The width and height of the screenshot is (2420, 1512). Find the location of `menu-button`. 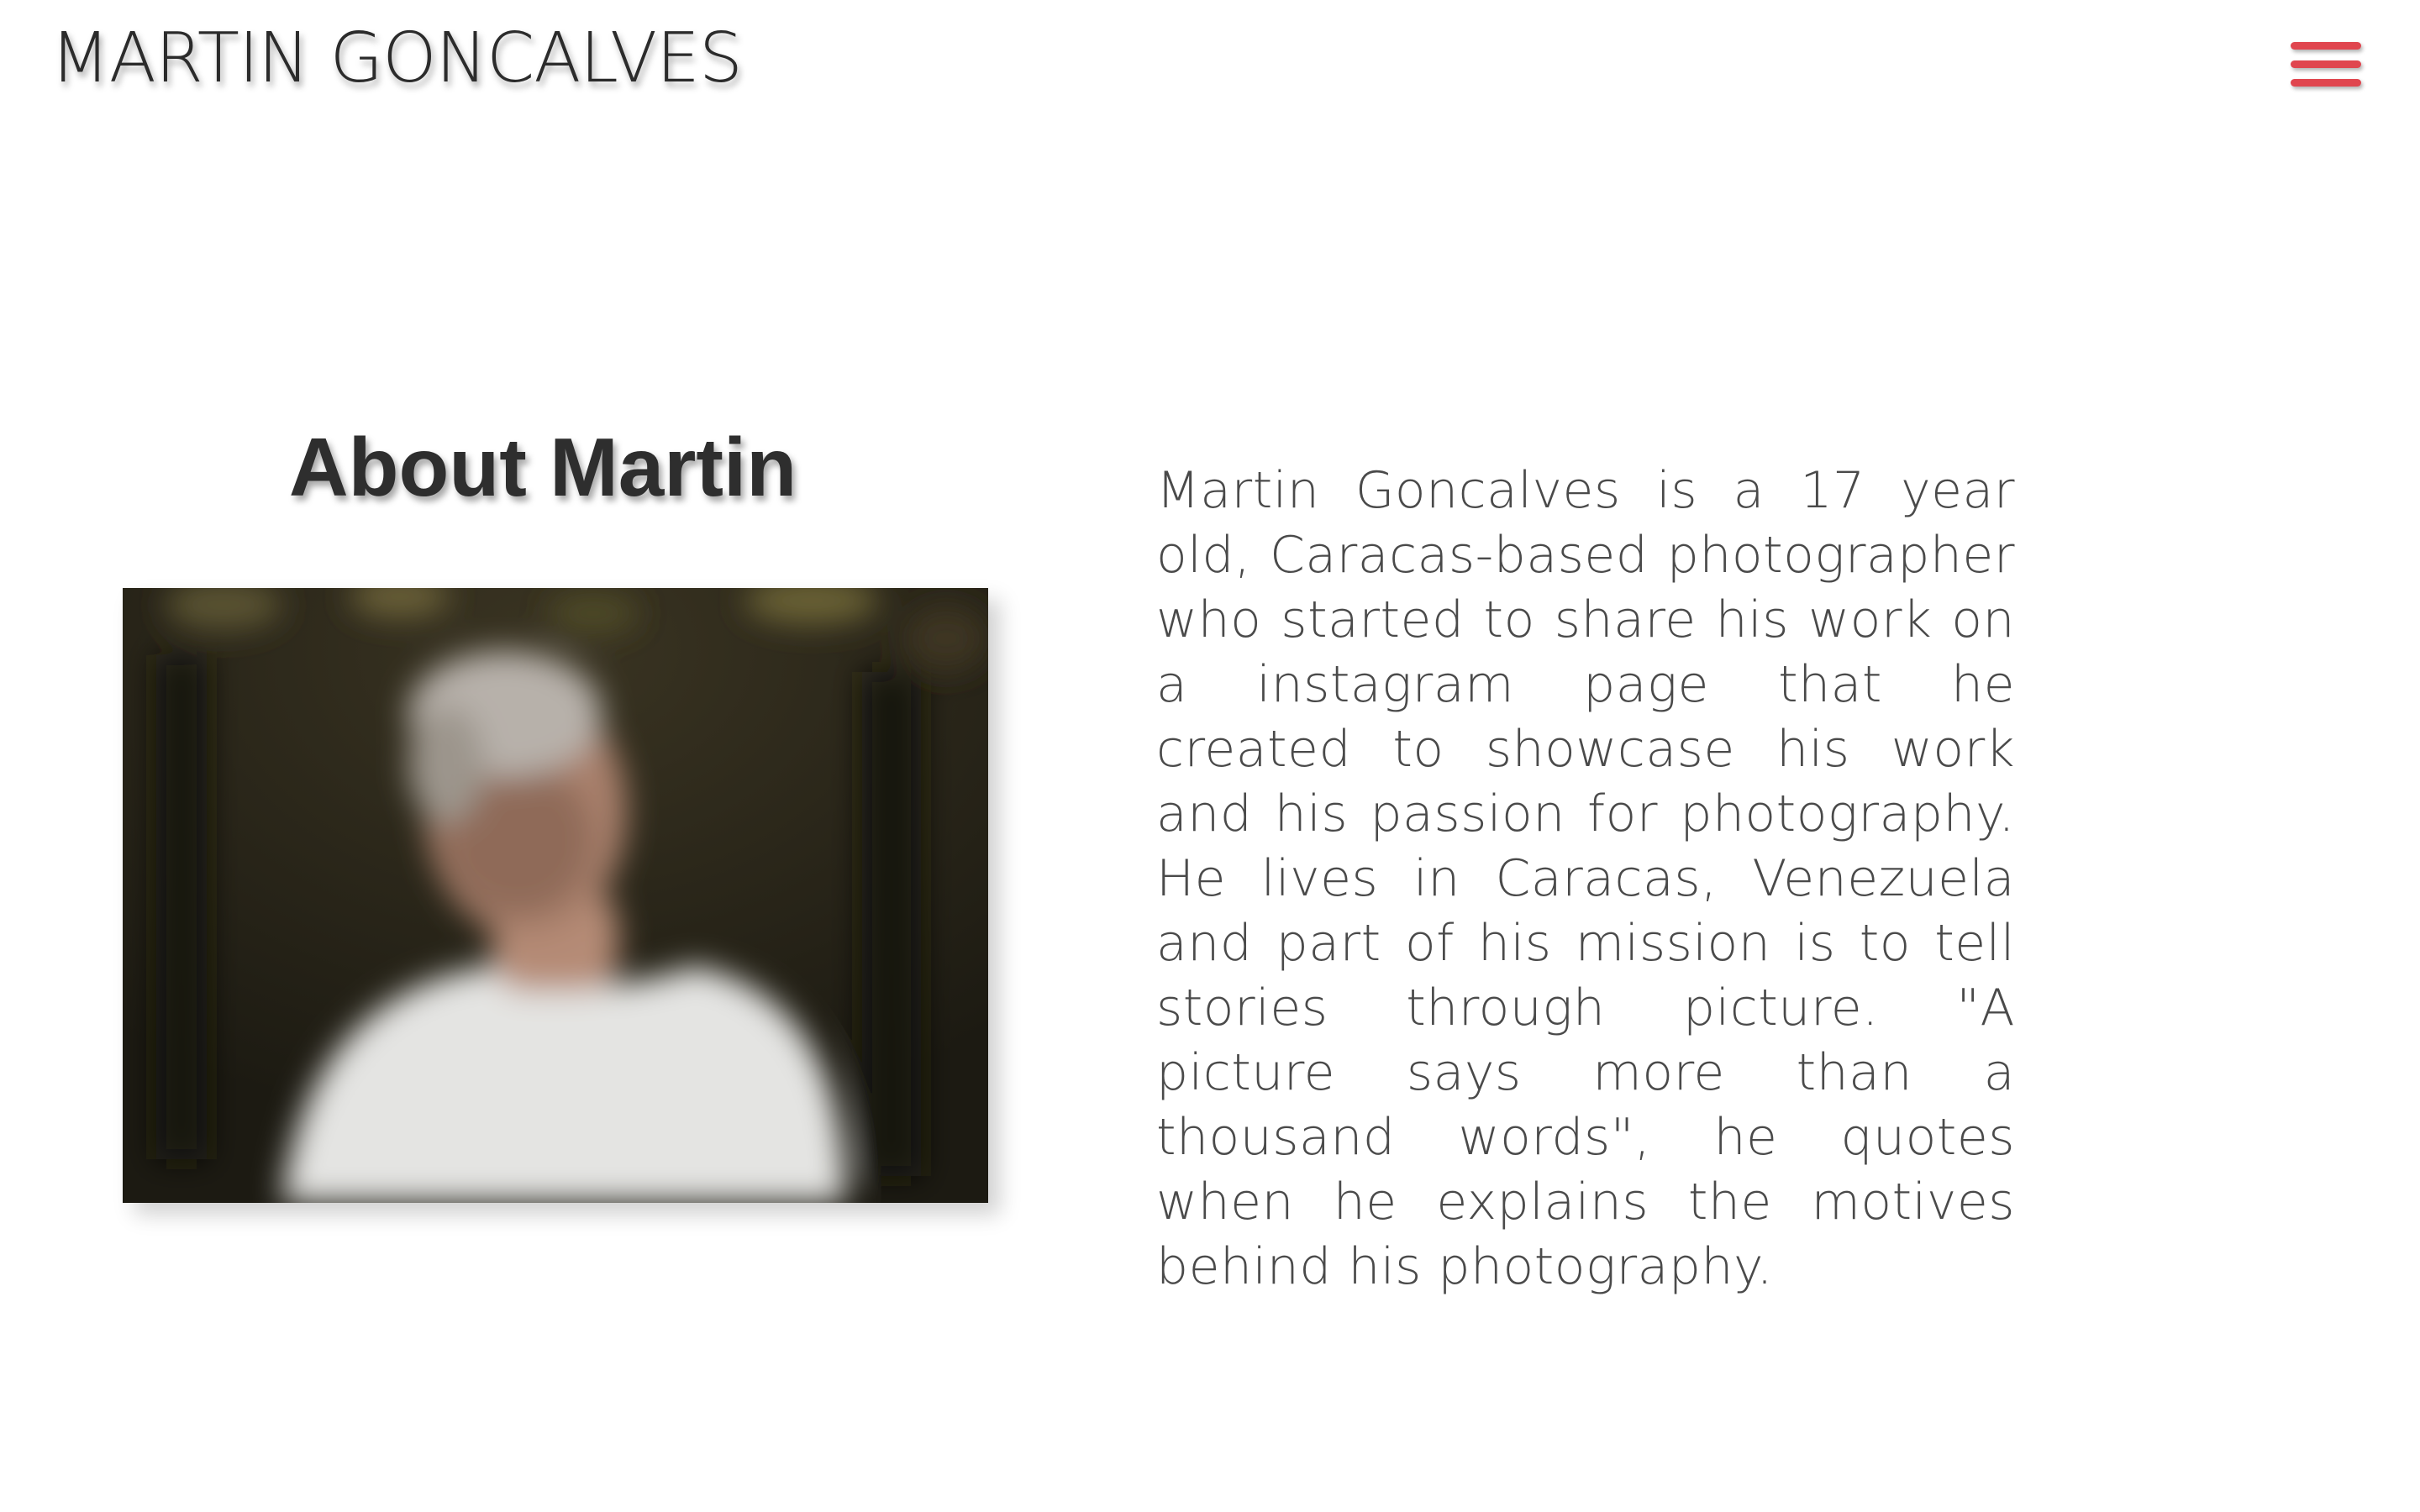

menu-button is located at coordinates (2326, 64).